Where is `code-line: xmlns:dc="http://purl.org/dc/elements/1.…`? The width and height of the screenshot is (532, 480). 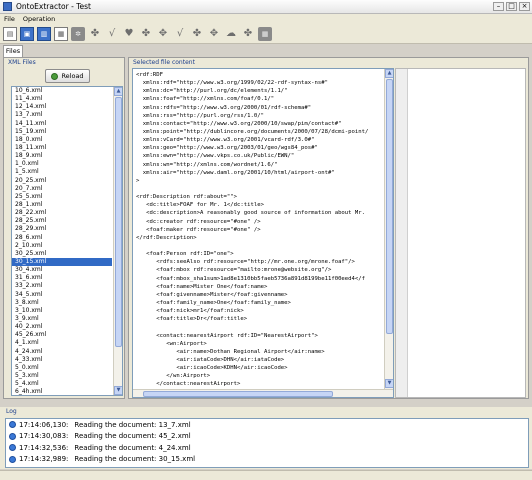
code-line: xmlns:dc="http://purl.org/dc/elements/1.… is located at coordinates (212, 91).